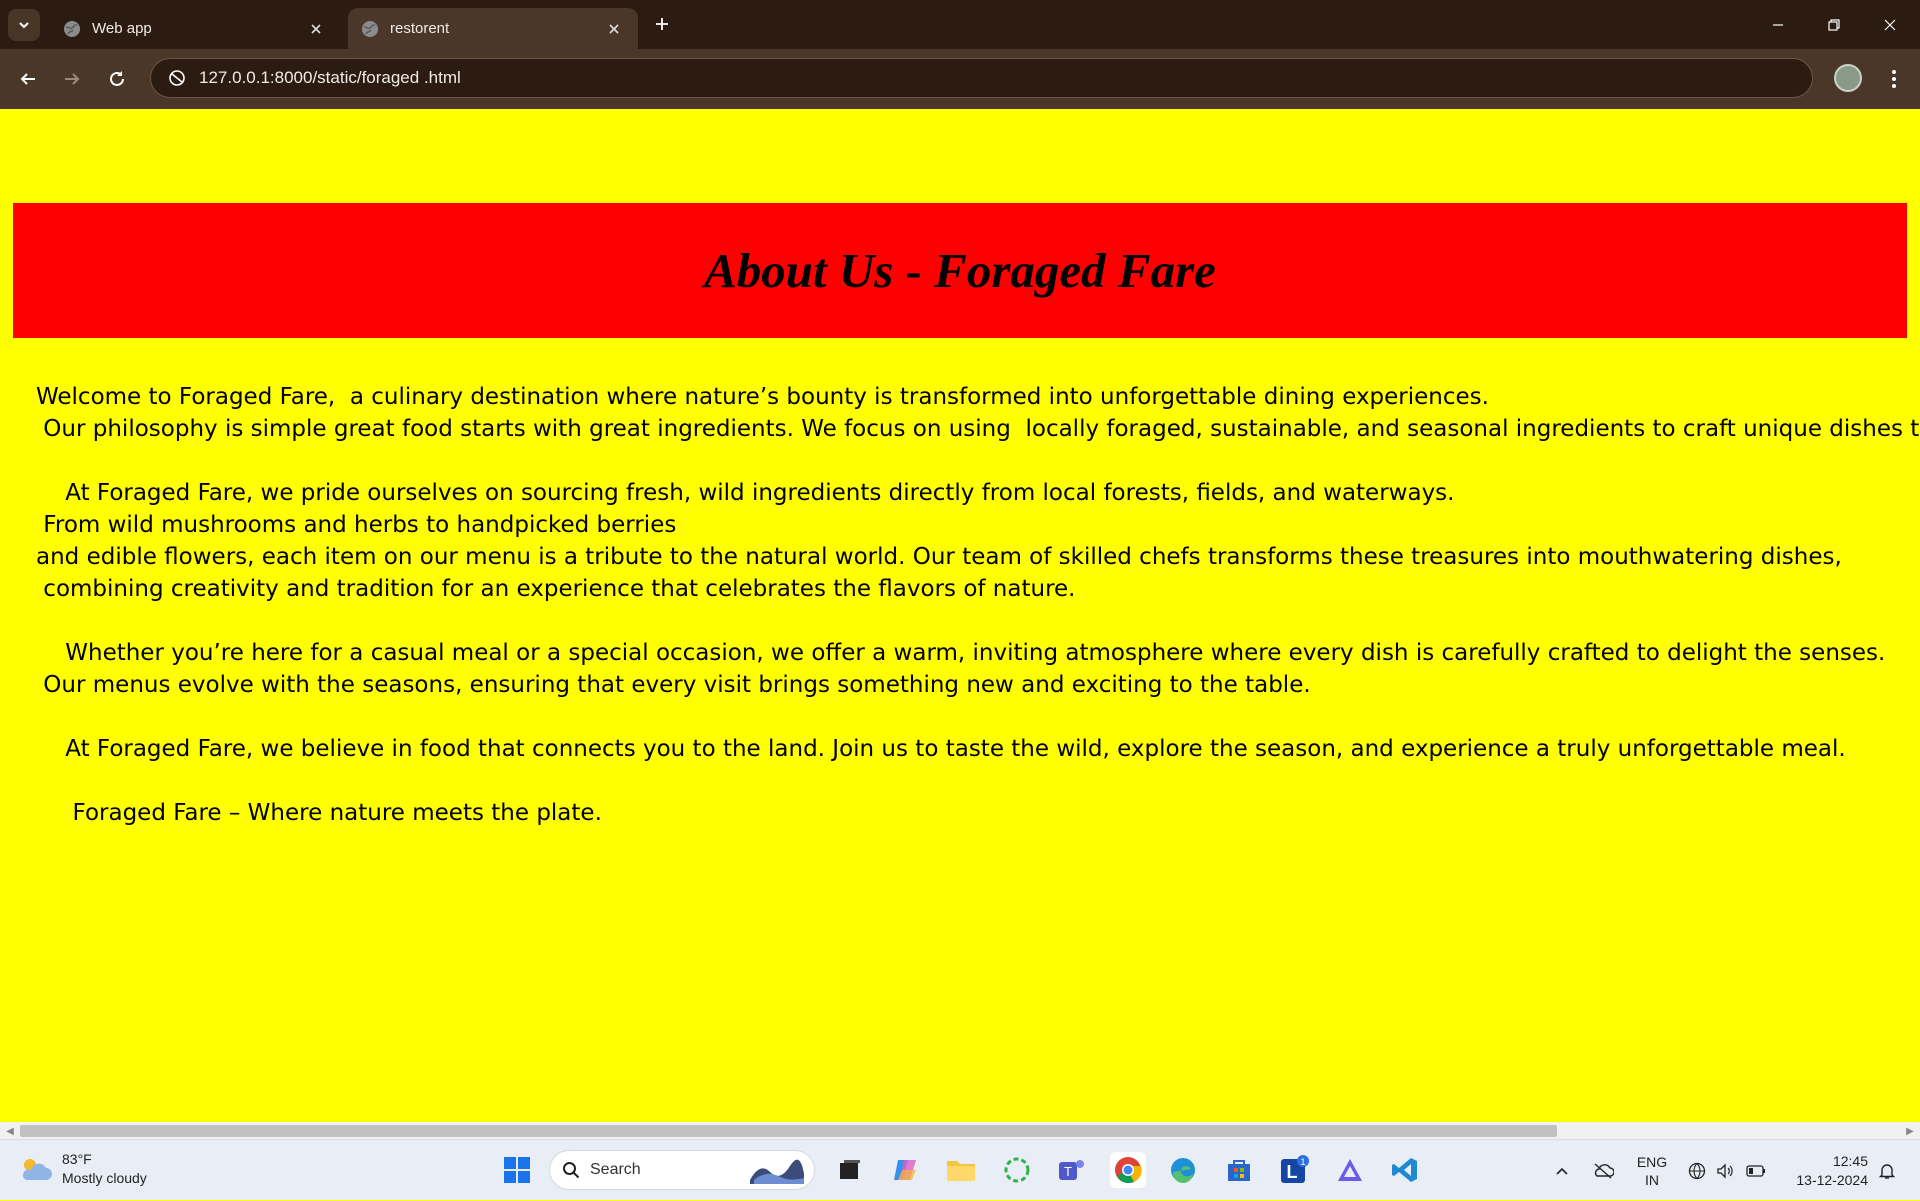 Image resolution: width=1920 pixels, height=1201 pixels. Describe the element at coordinates (1756, 1170) in the screenshot. I see `battery-icon` at that location.